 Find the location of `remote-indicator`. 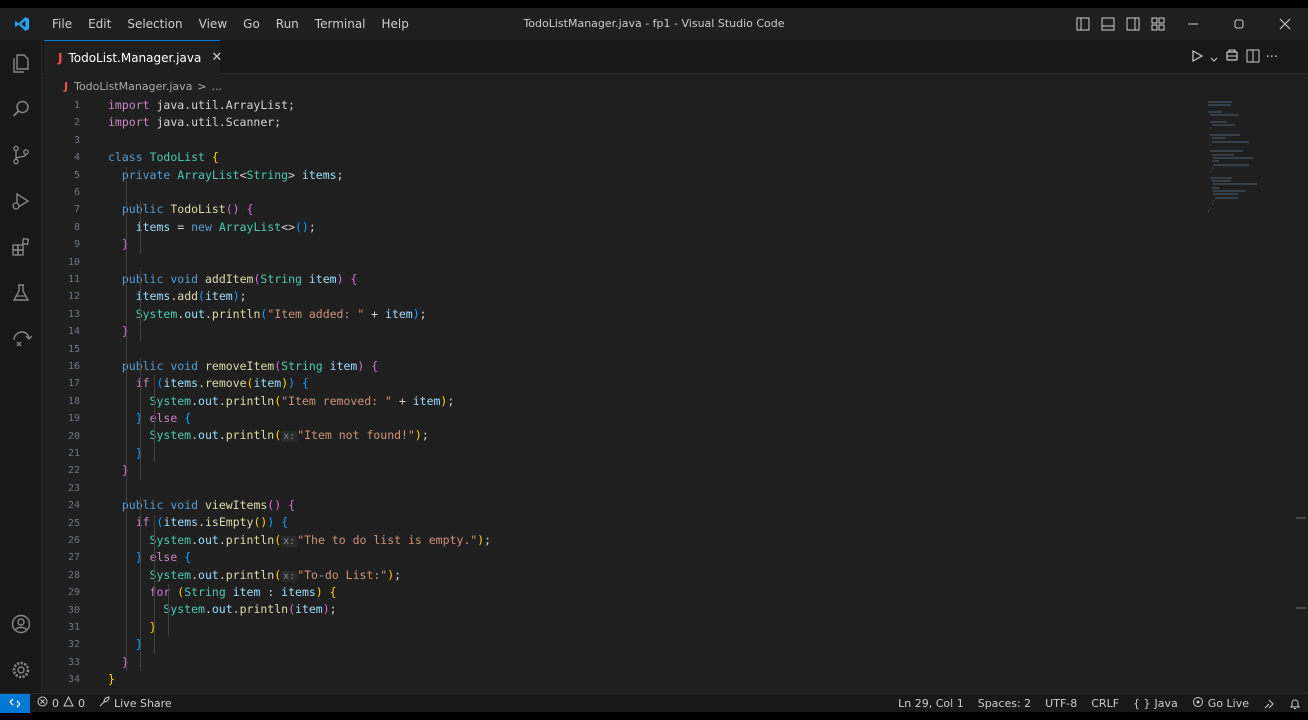

remote-indicator is located at coordinates (15, 703).